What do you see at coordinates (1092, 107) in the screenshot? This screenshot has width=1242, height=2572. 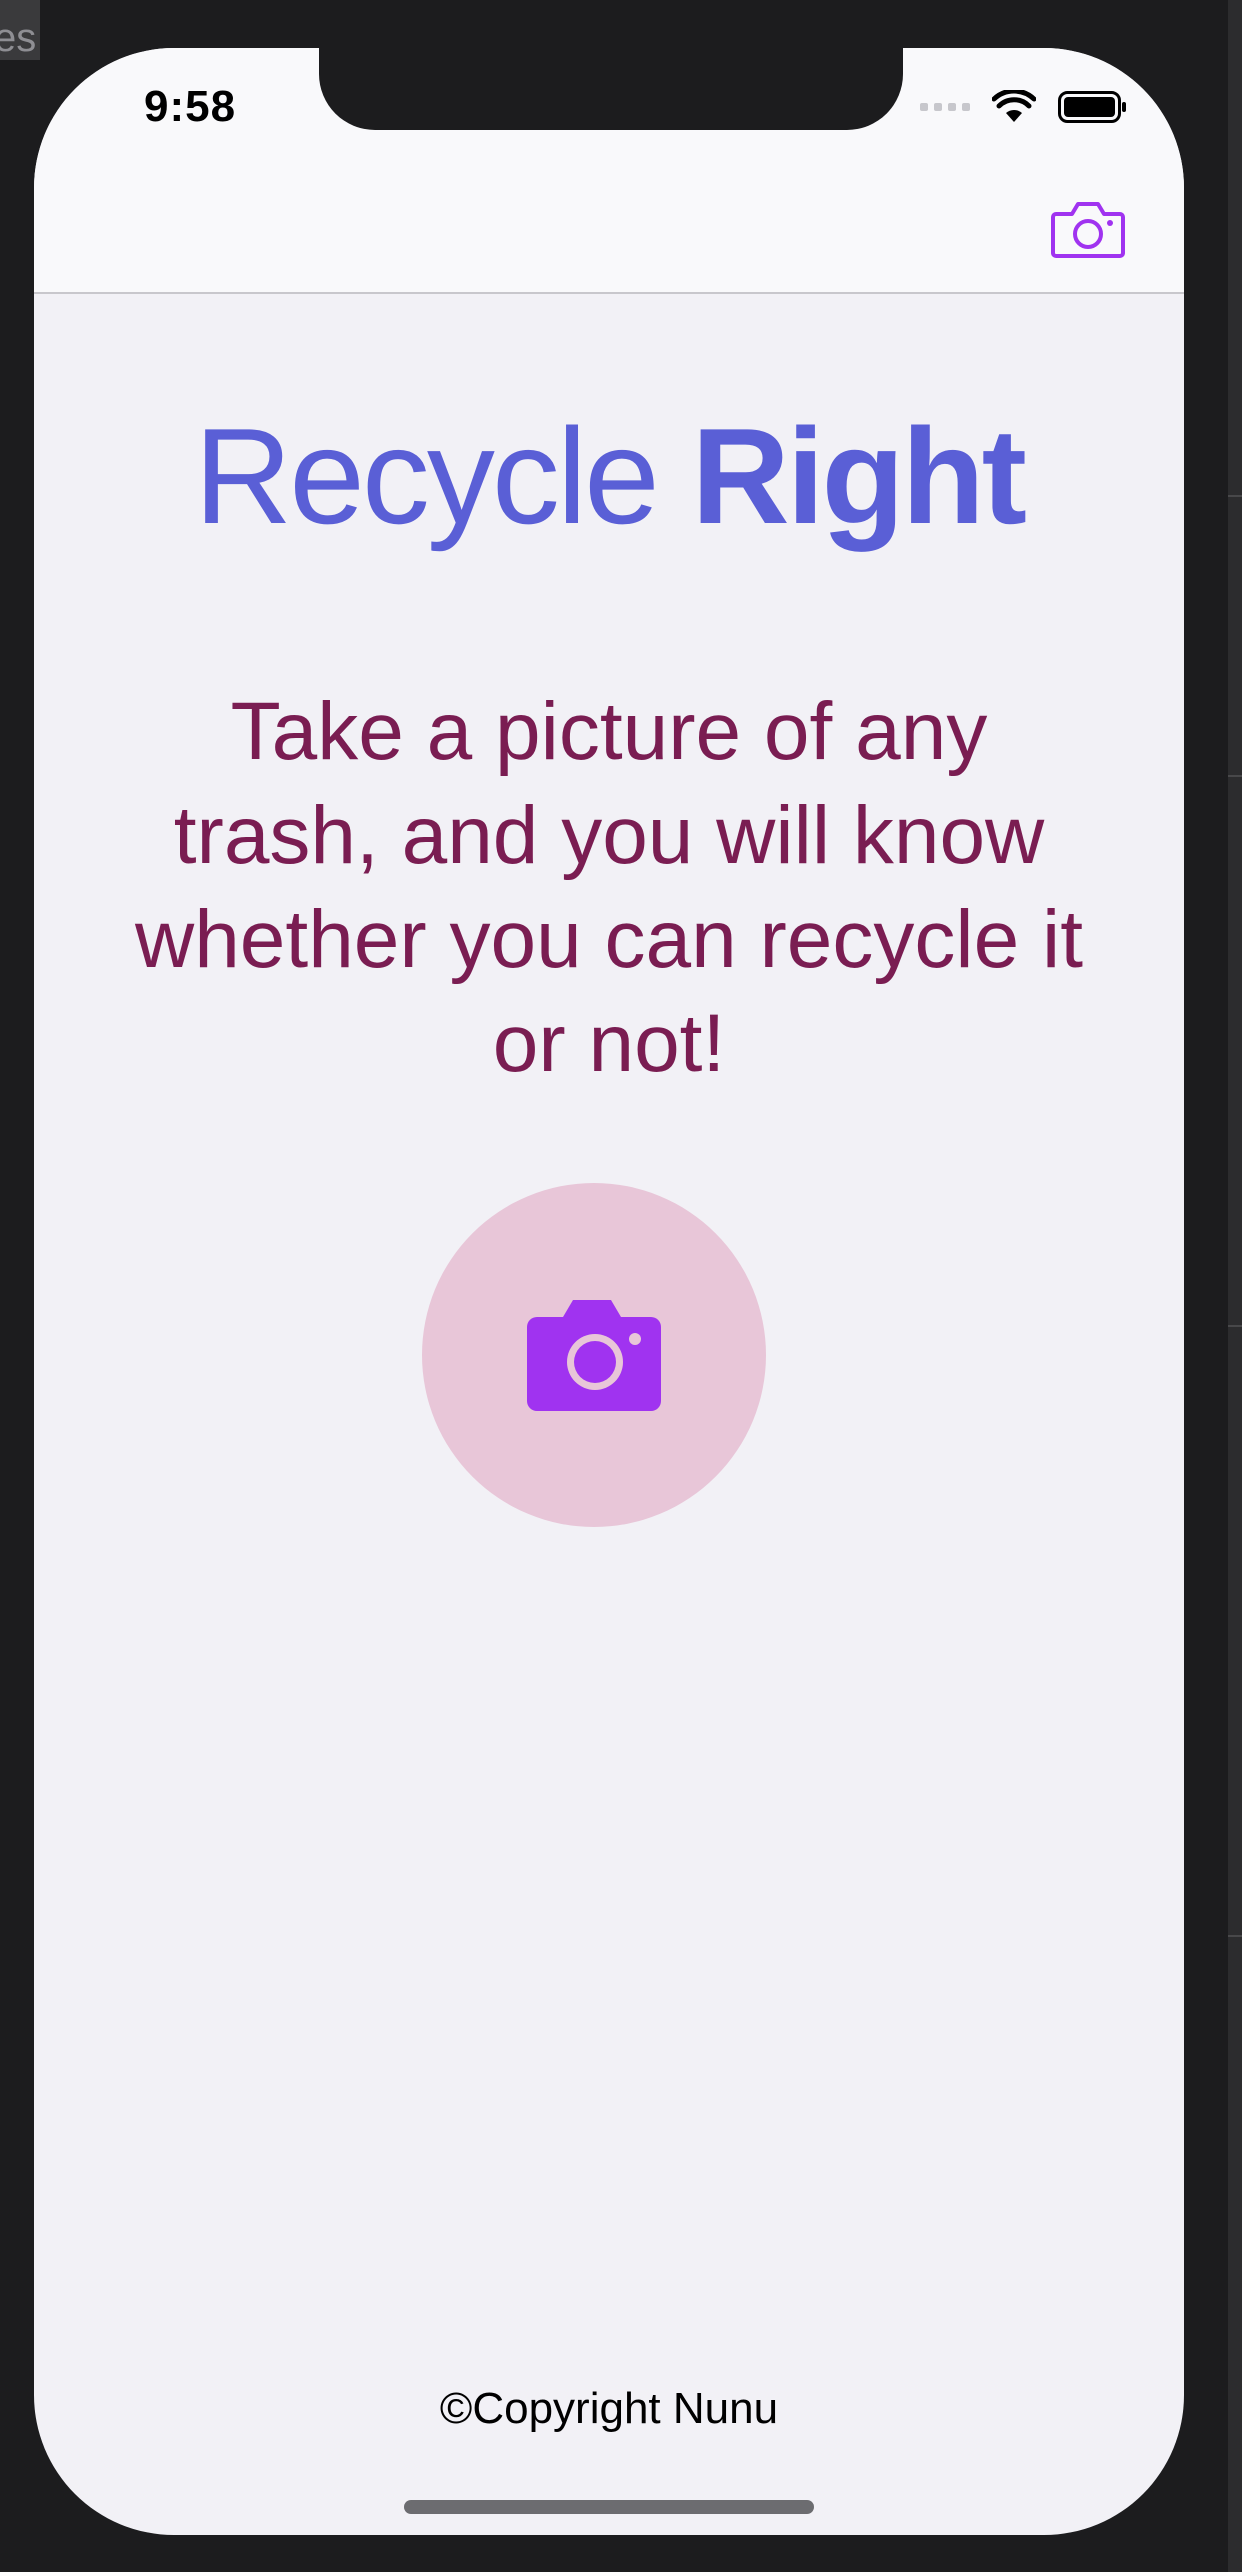 I see `battery-icon` at bounding box center [1092, 107].